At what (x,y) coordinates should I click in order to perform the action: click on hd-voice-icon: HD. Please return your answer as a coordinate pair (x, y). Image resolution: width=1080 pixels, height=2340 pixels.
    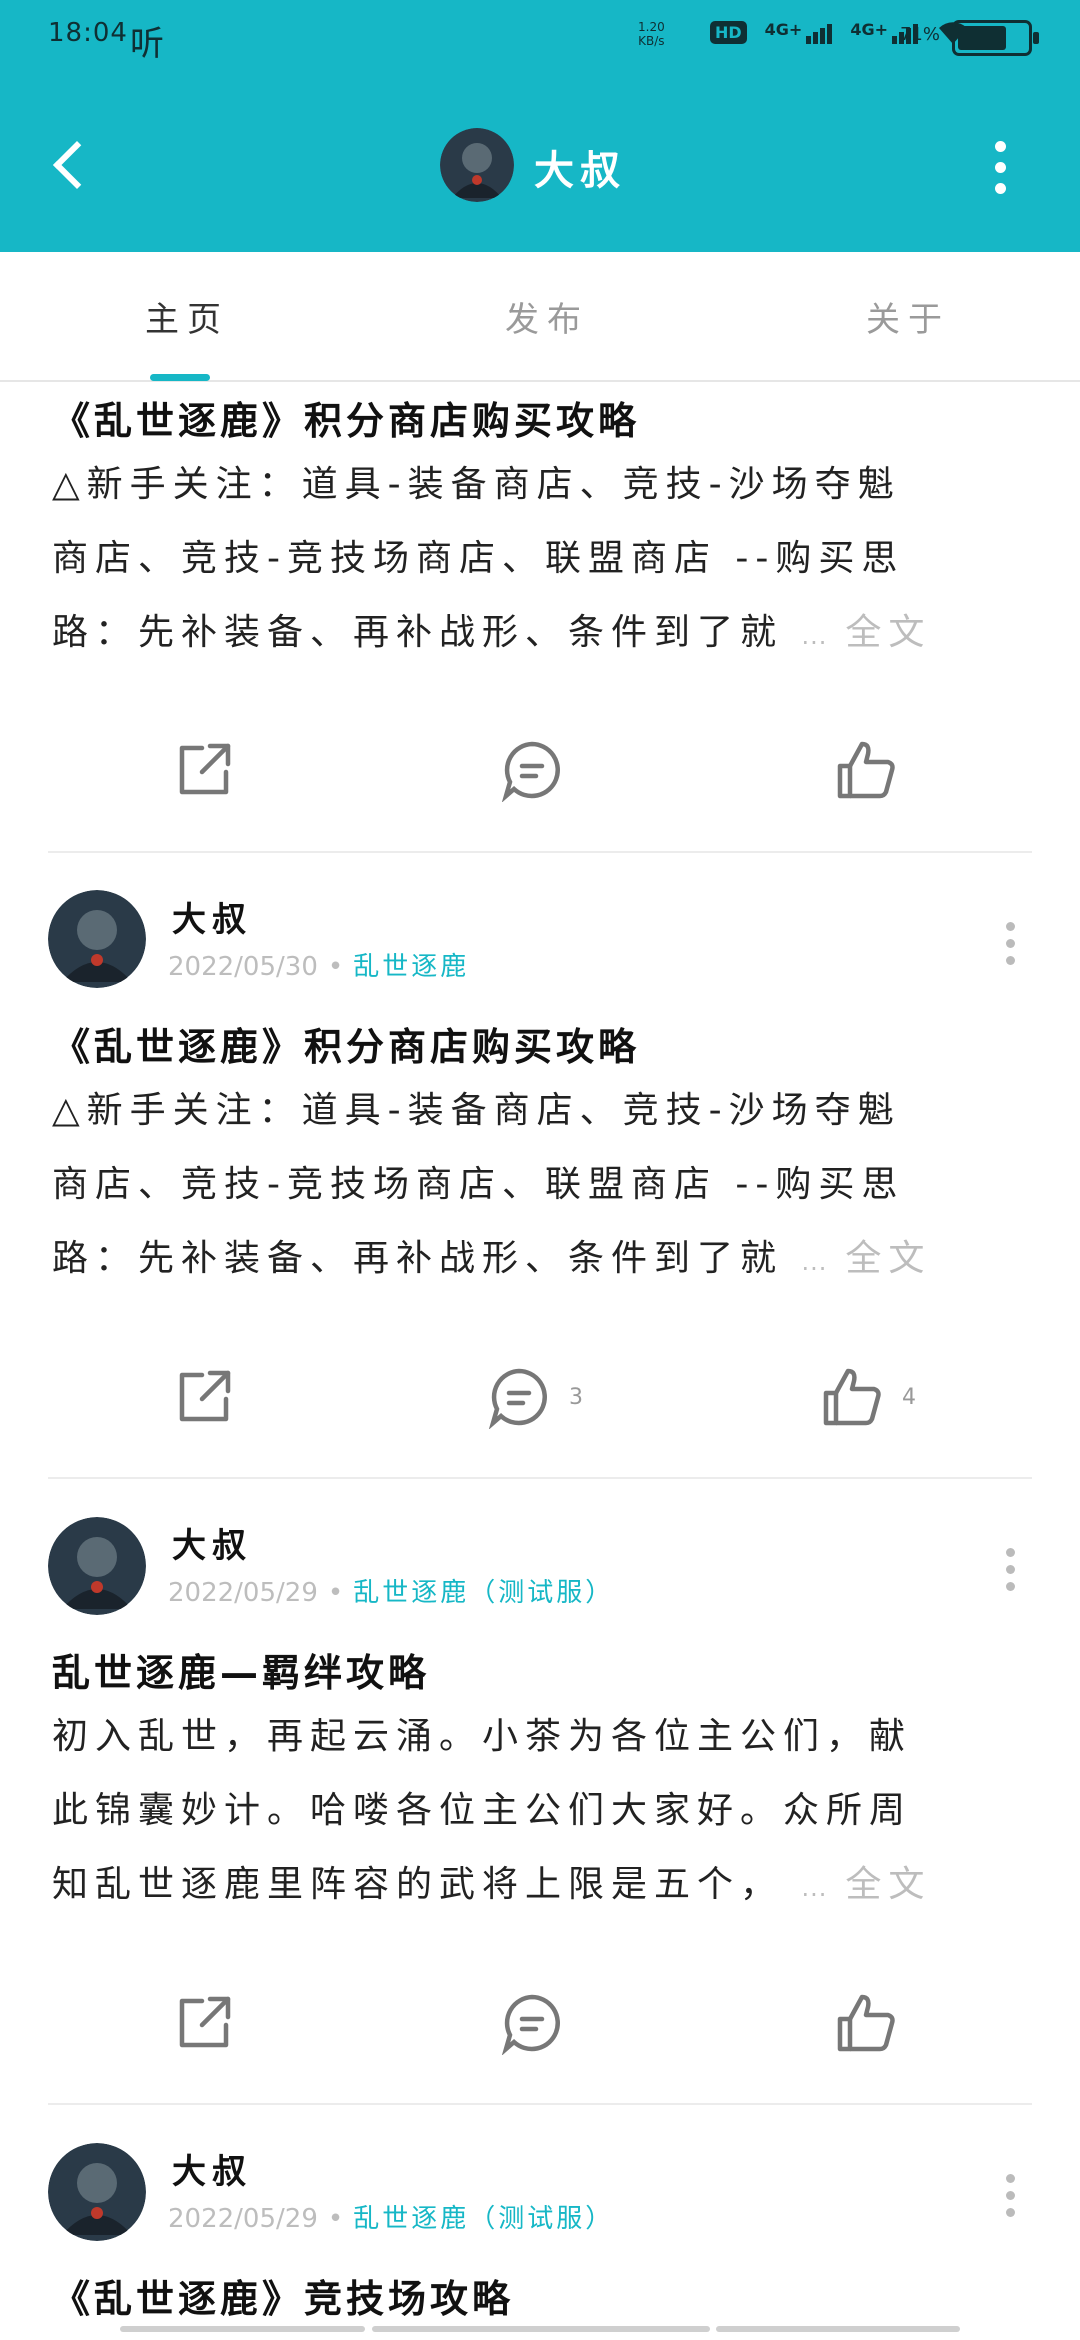
    Looking at the image, I should click on (728, 32).